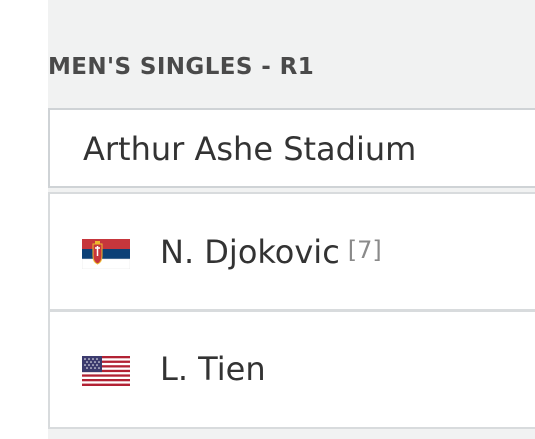 The width and height of the screenshot is (535, 439). Describe the element at coordinates (181, 67) in the screenshot. I see `round-label: MEN'S SINGLES - R1` at that location.